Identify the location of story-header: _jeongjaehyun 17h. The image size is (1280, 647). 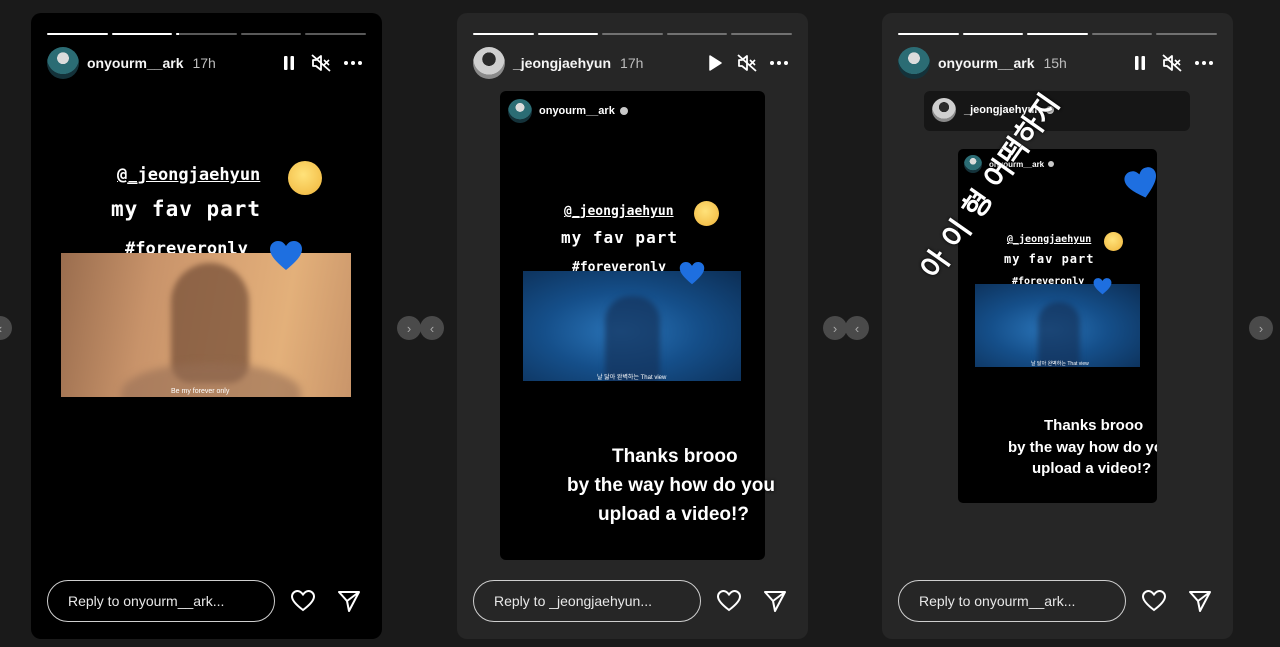
(632, 63).